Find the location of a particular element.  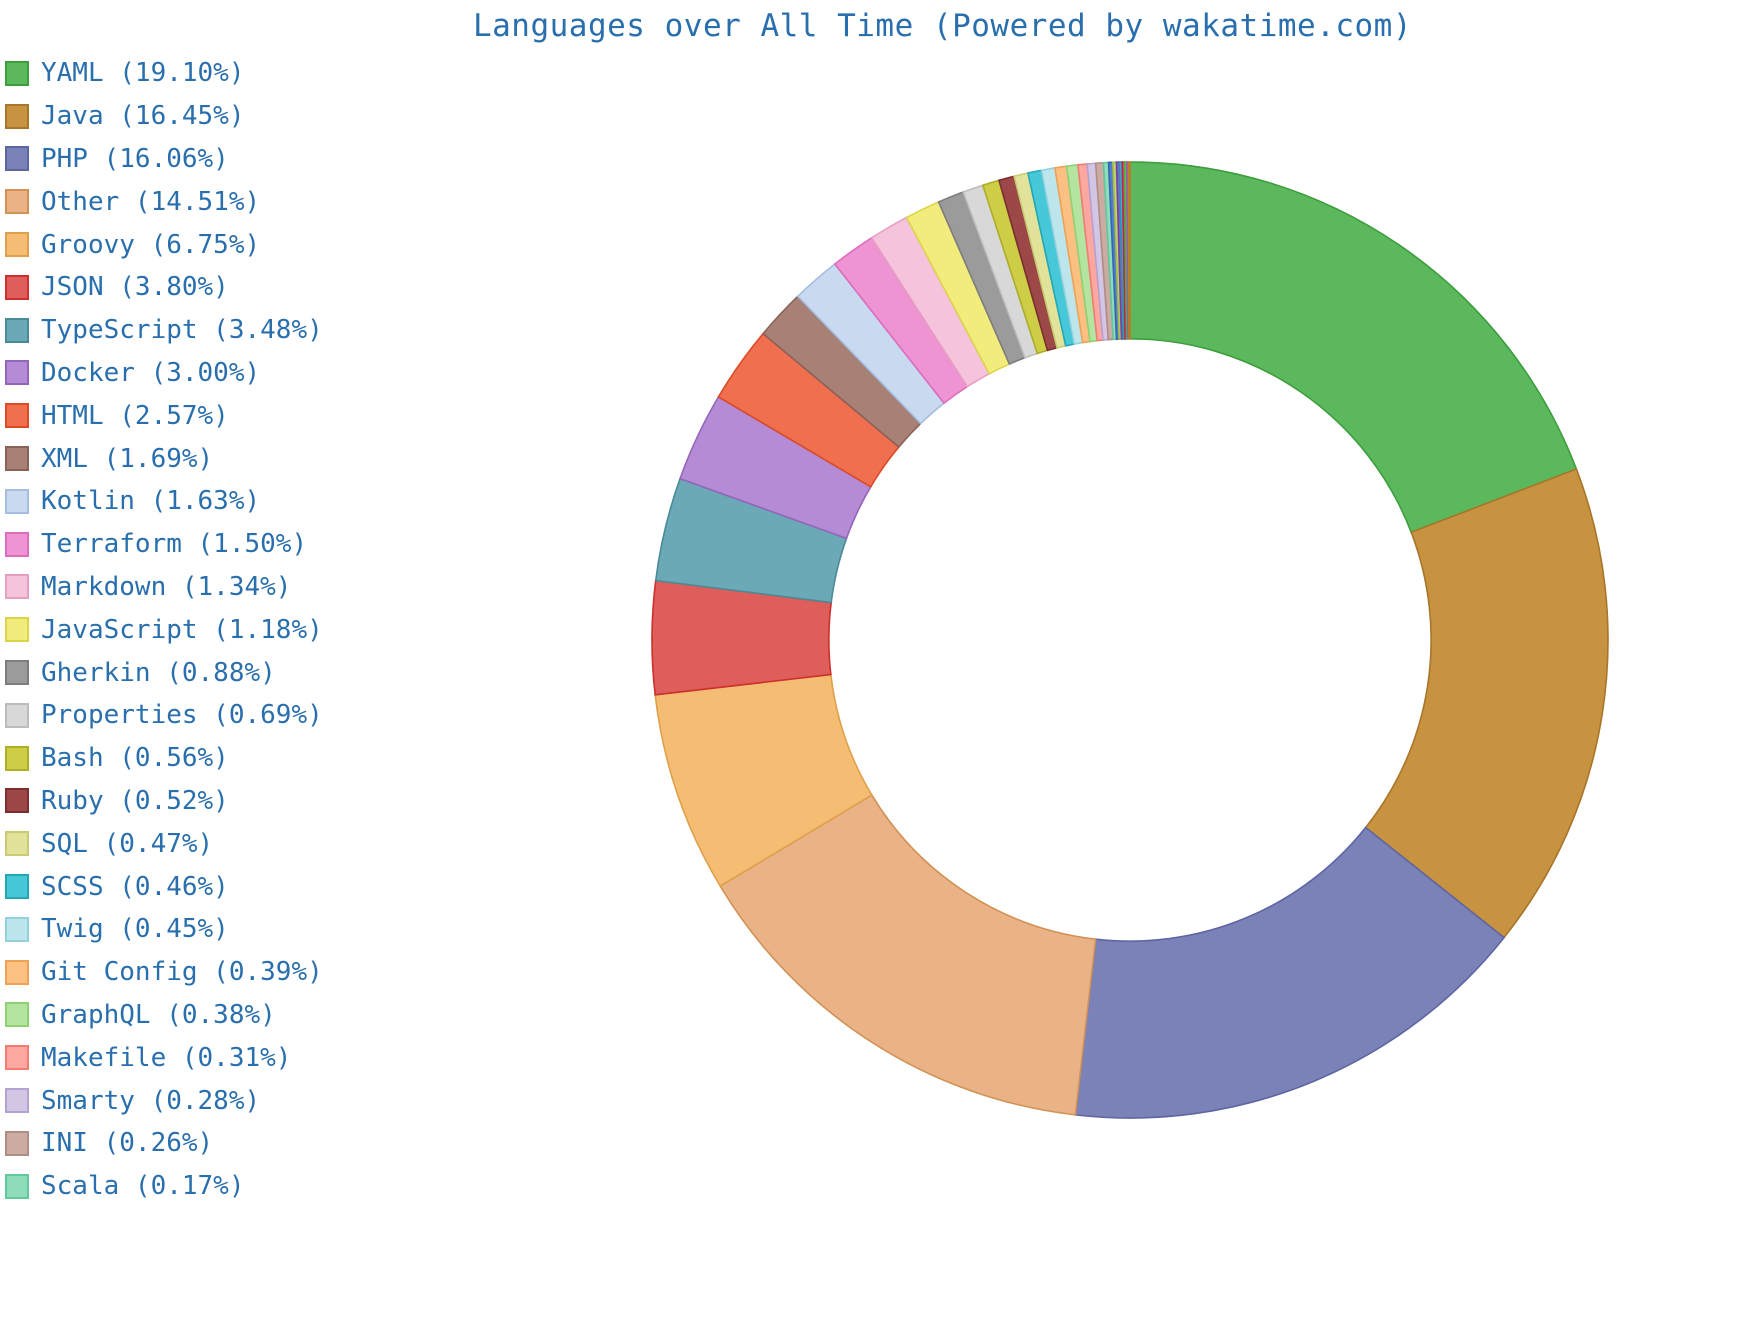

legend-item: XML (1.69%) is located at coordinates (215, 458).